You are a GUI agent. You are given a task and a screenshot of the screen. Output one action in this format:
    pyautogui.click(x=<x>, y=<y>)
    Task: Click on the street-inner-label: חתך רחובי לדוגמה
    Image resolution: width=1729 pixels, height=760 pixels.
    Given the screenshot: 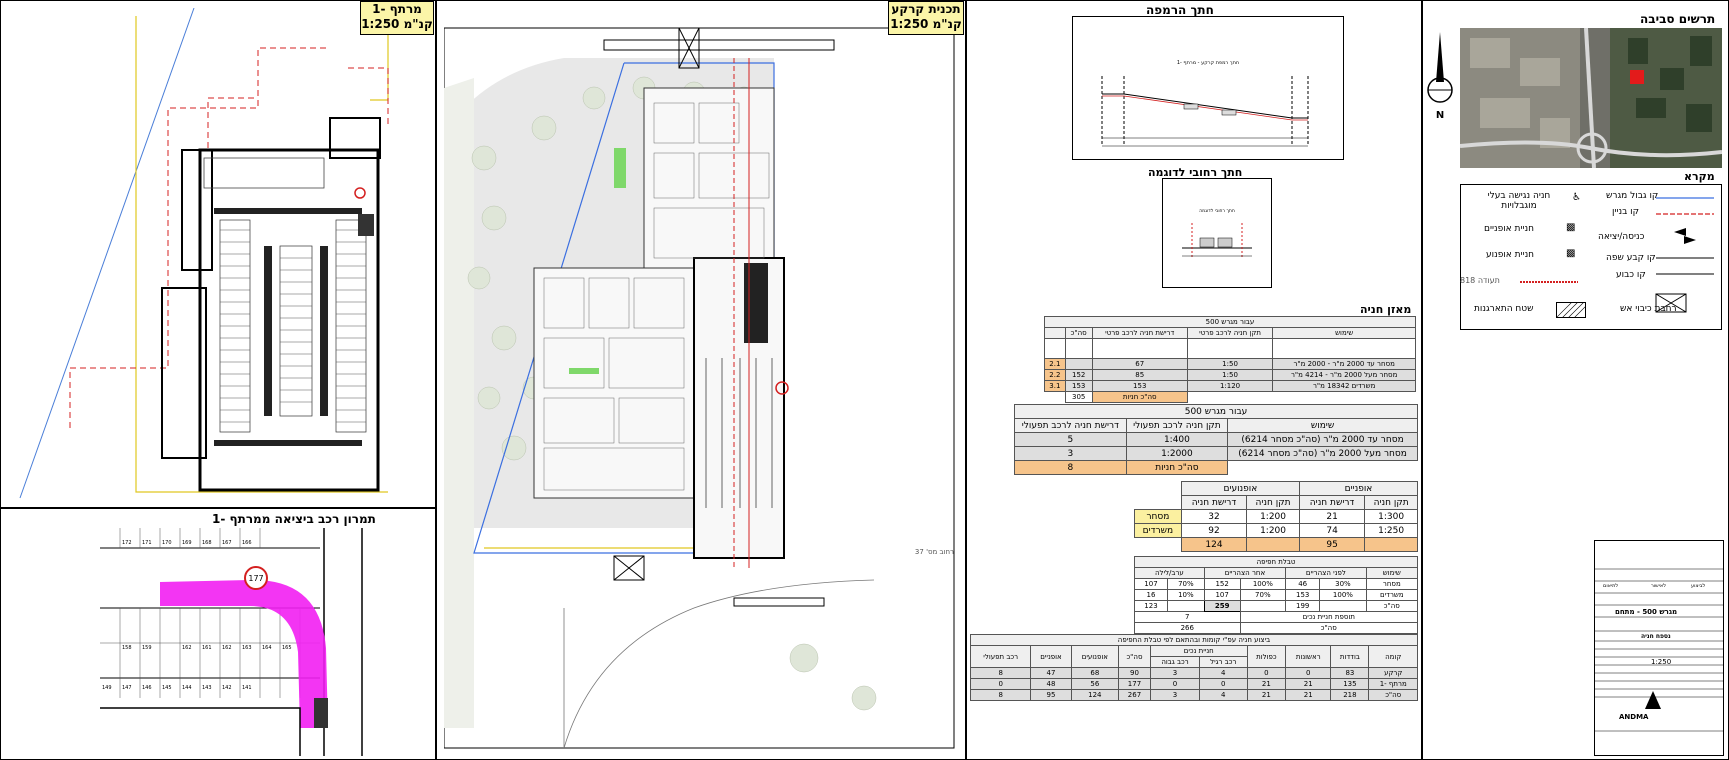 What is the action you would take?
    pyautogui.click(x=1217, y=211)
    